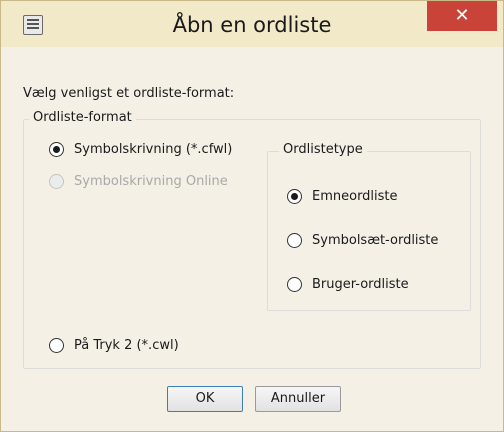  What do you see at coordinates (360, 284) in the screenshot?
I see `radio-label: Bruger-ordliste` at bounding box center [360, 284].